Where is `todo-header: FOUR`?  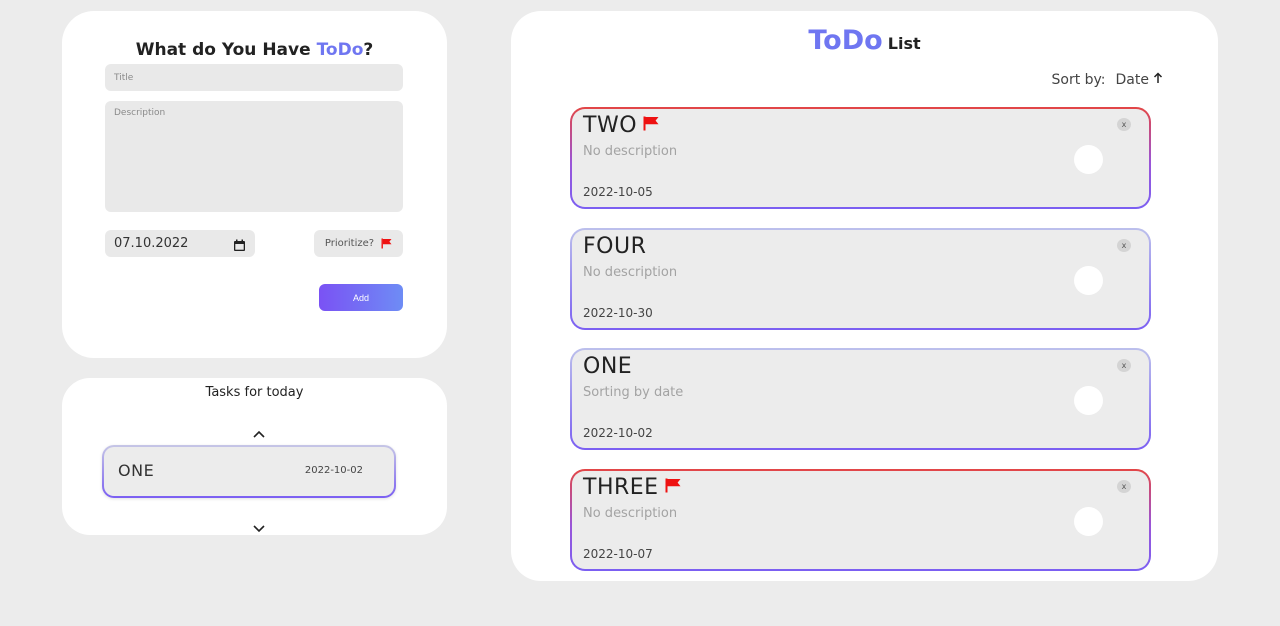 todo-header: FOUR is located at coordinates (614, 246).